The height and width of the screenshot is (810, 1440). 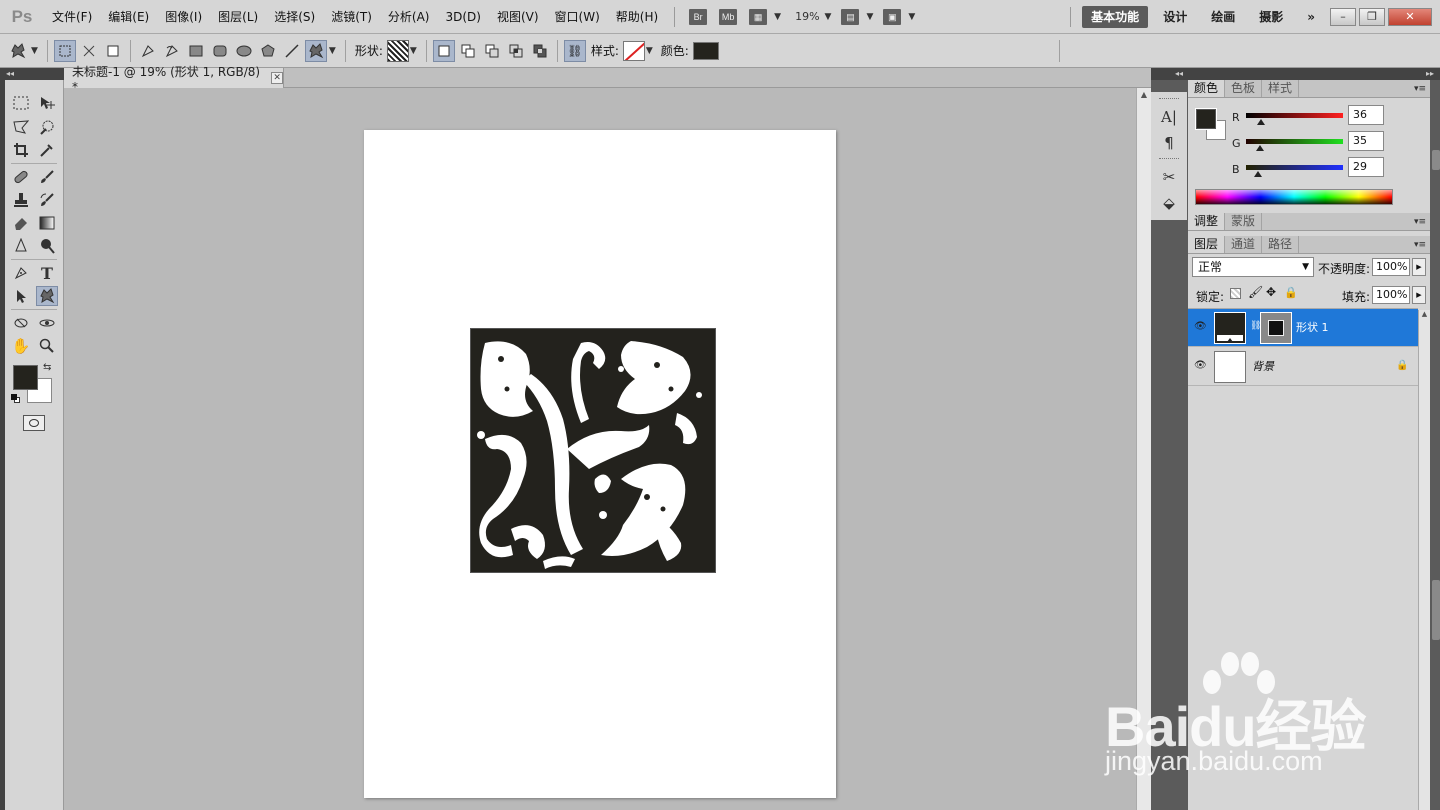 What do you see at coordinates (1200, 366) in the screenshot?
I see `eye-icon: 👁` at bounding box center [1200, 366].